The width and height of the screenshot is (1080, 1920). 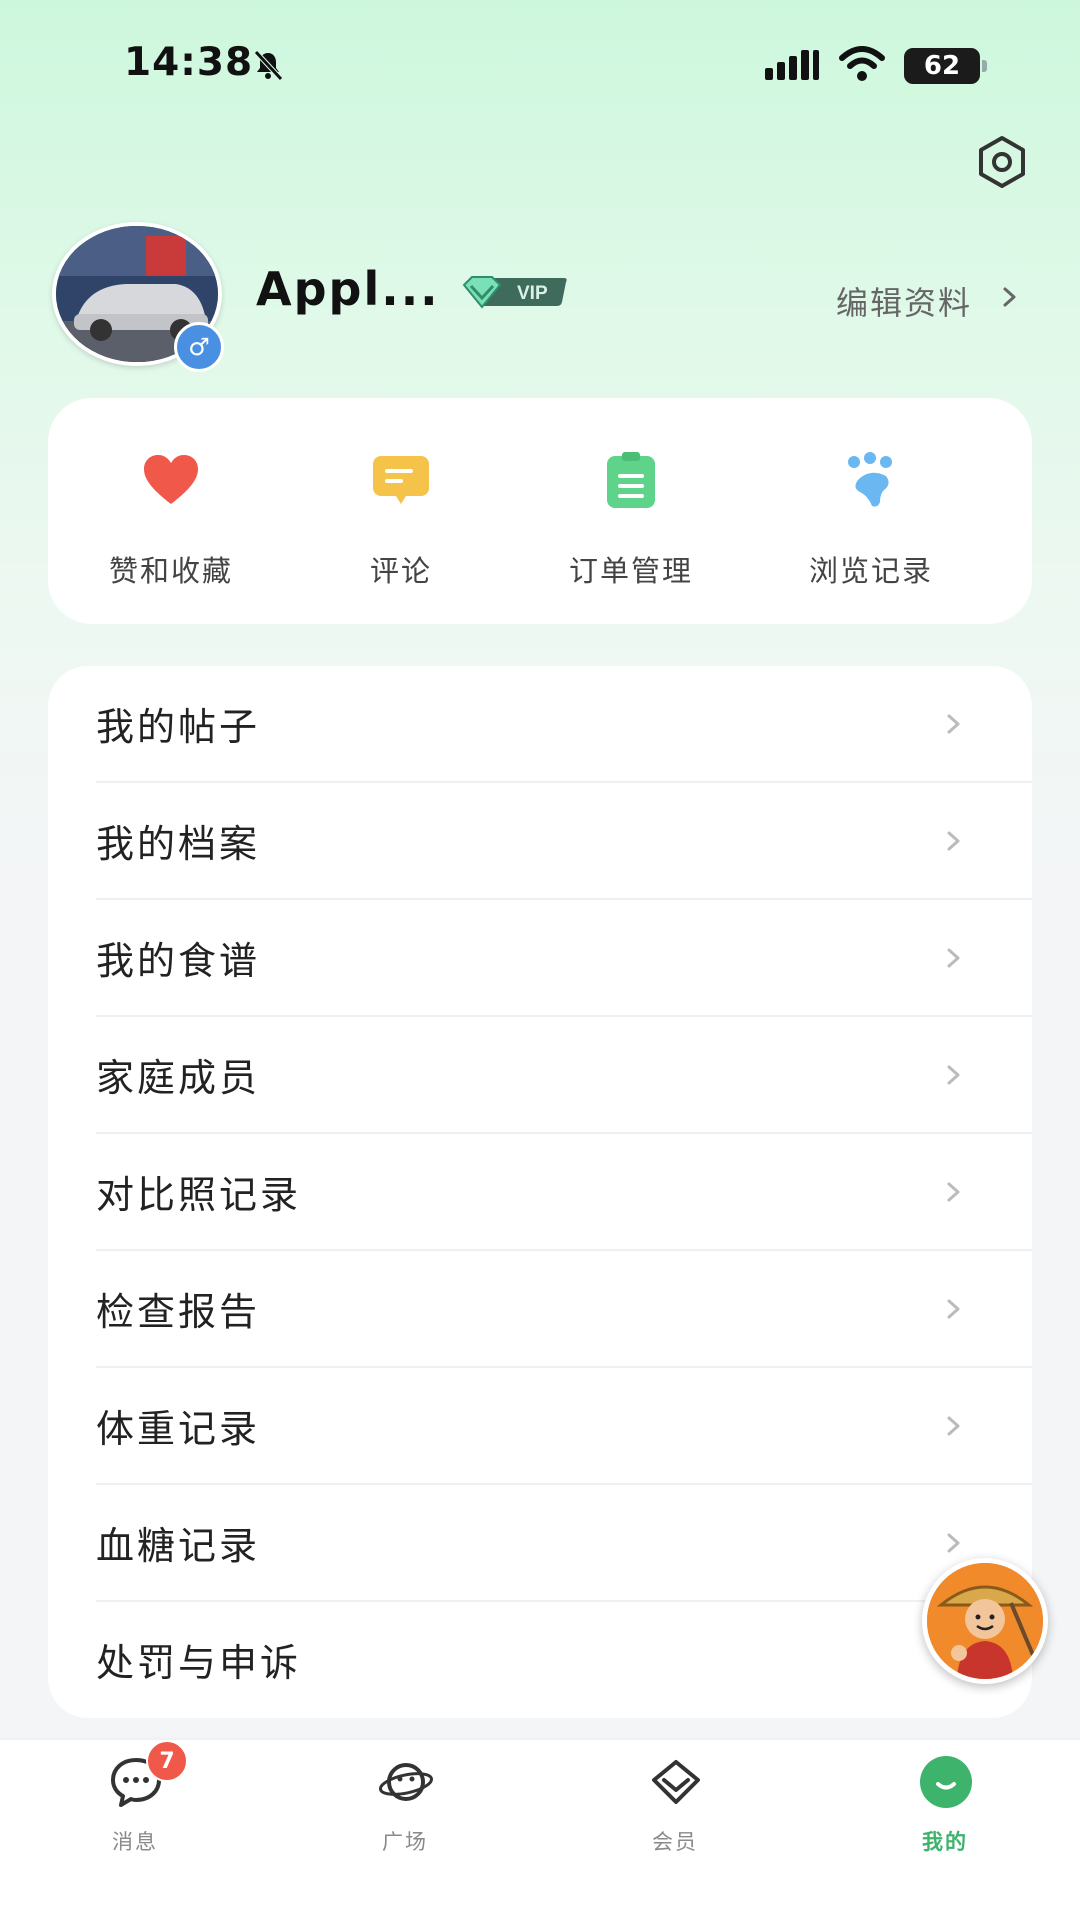 What do you see at coordinates (870, 571) in the screenshot?
I see `quick-action-label: 浏览记录` at bounding box center [870, 571].